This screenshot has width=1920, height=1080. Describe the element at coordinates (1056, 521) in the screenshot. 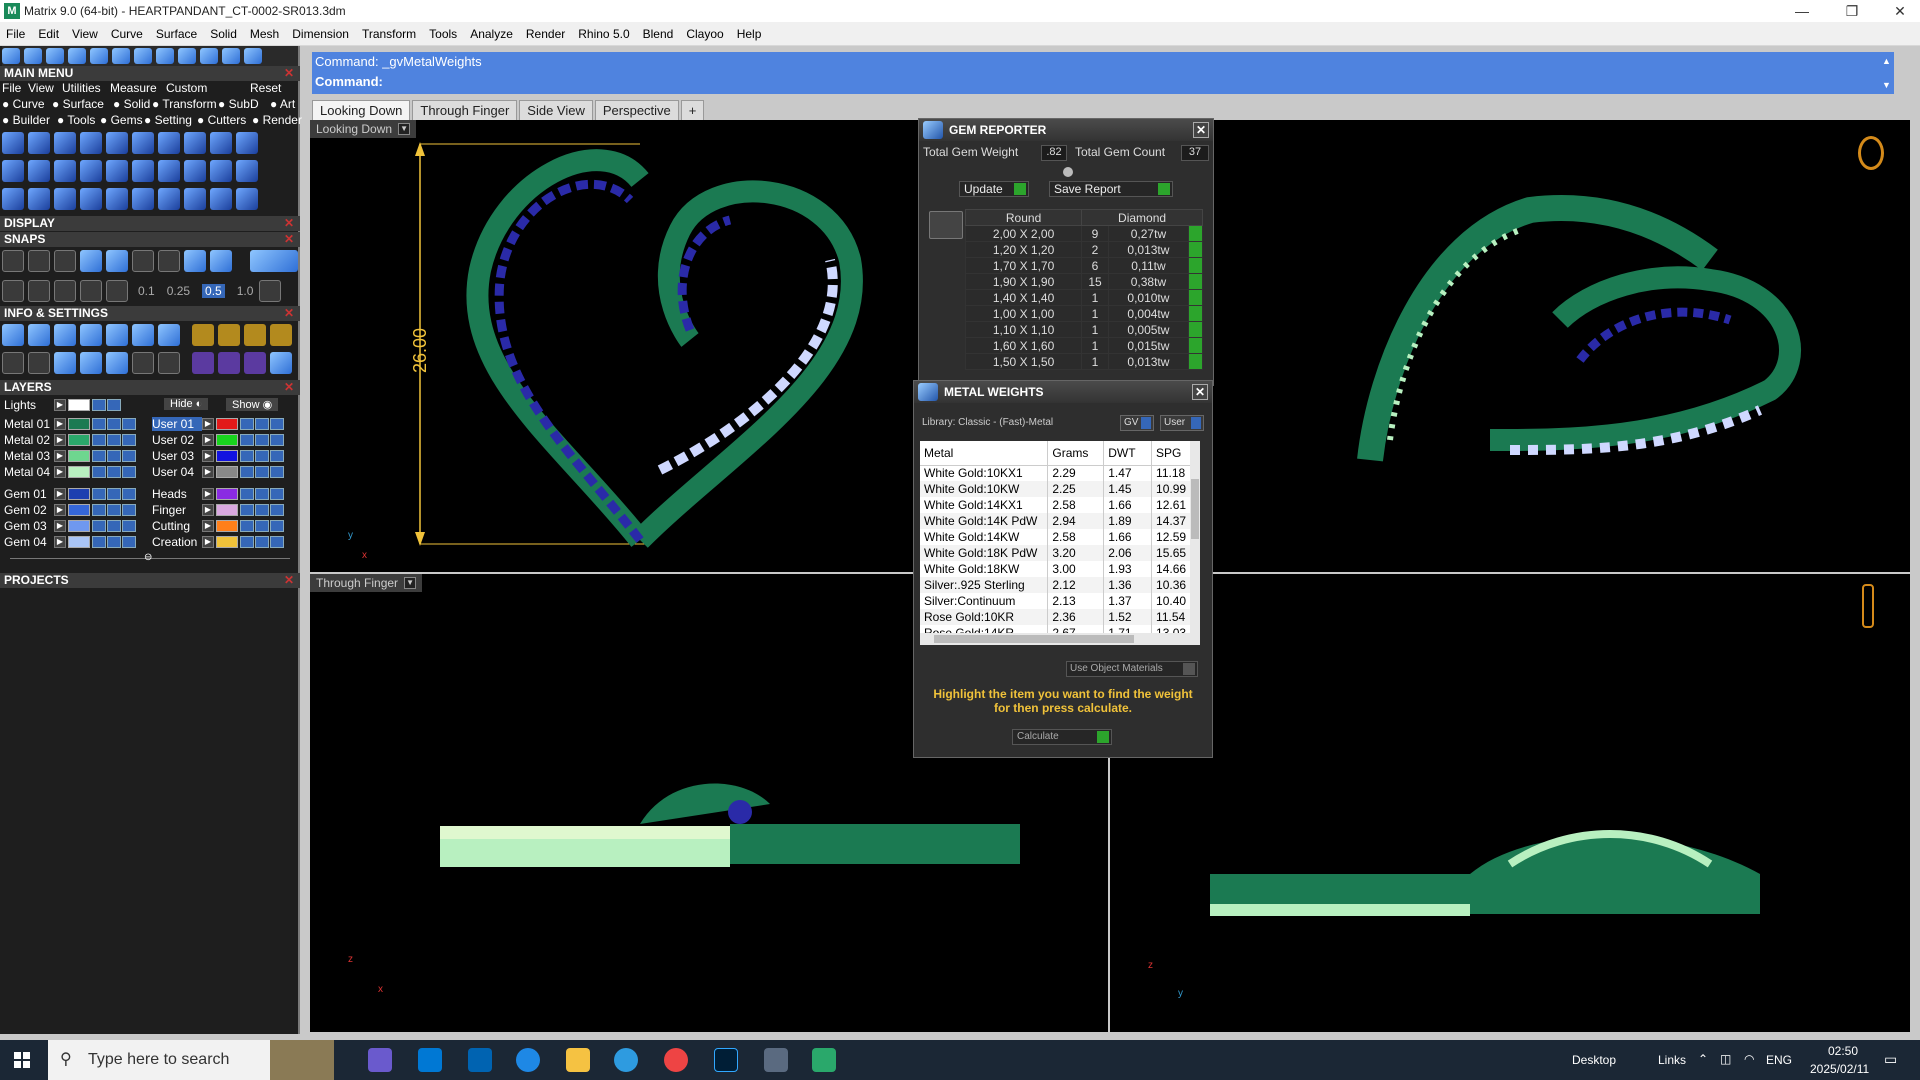

I see `table-row: White Gold:14K PdW 2.94 1.89 14.37` at that location.